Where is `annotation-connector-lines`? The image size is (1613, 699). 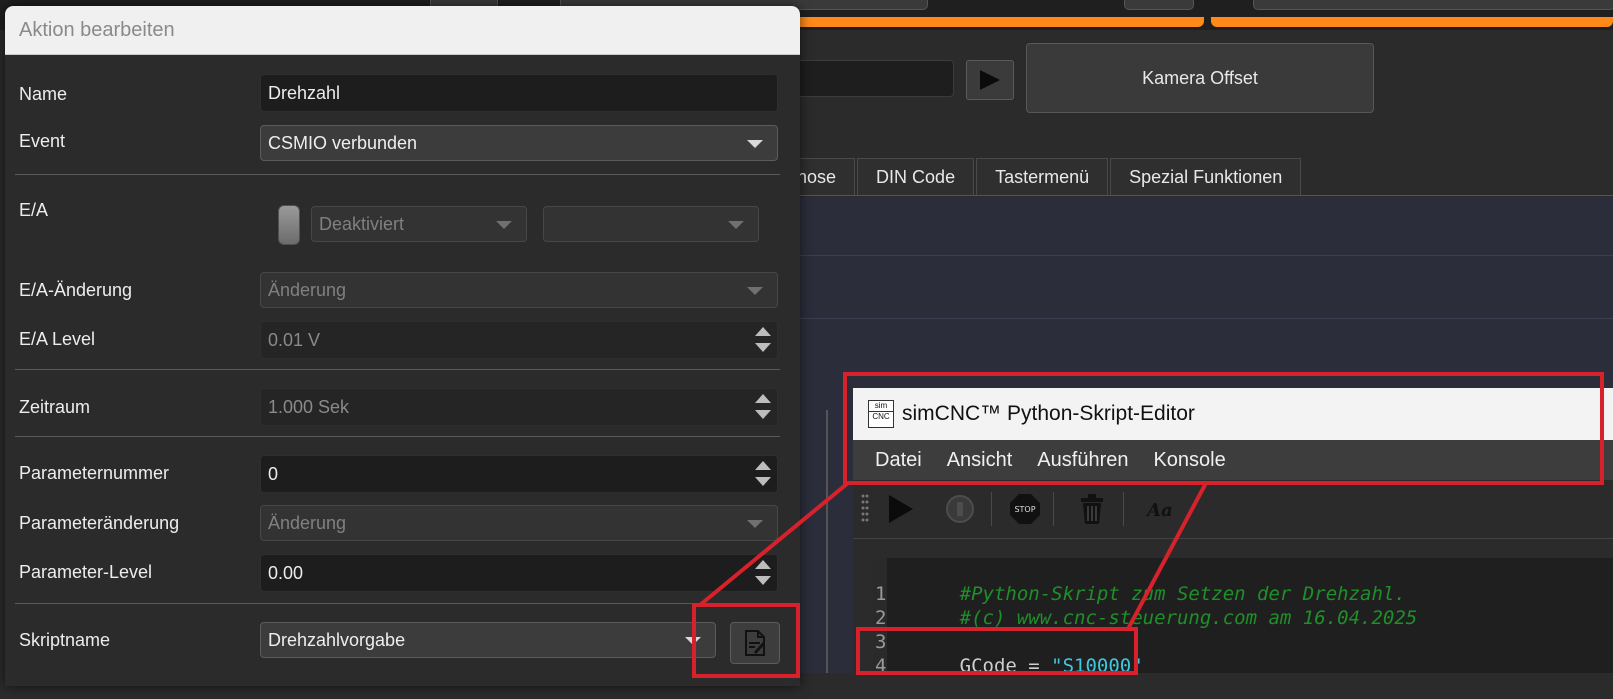 annotation-connector-lines is located at coordinates (953, 555).